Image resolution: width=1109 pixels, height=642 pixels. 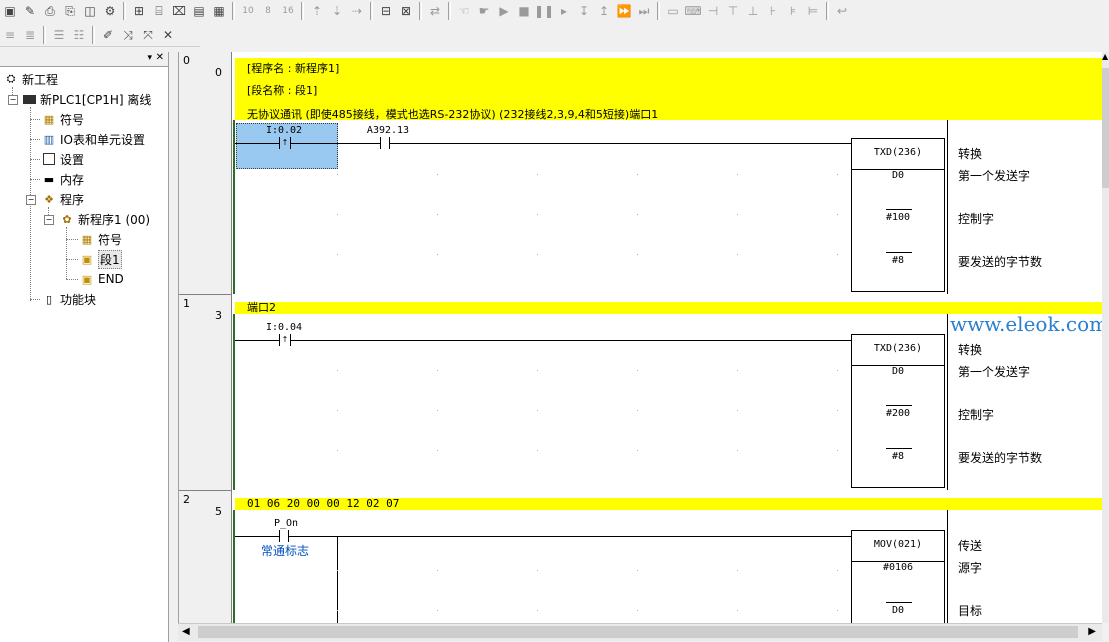 What do you see at coordinates (84, 59) in the screenshot?
I see `tree-panel-header: ▾ ✕` at bounding box center [84, 59].